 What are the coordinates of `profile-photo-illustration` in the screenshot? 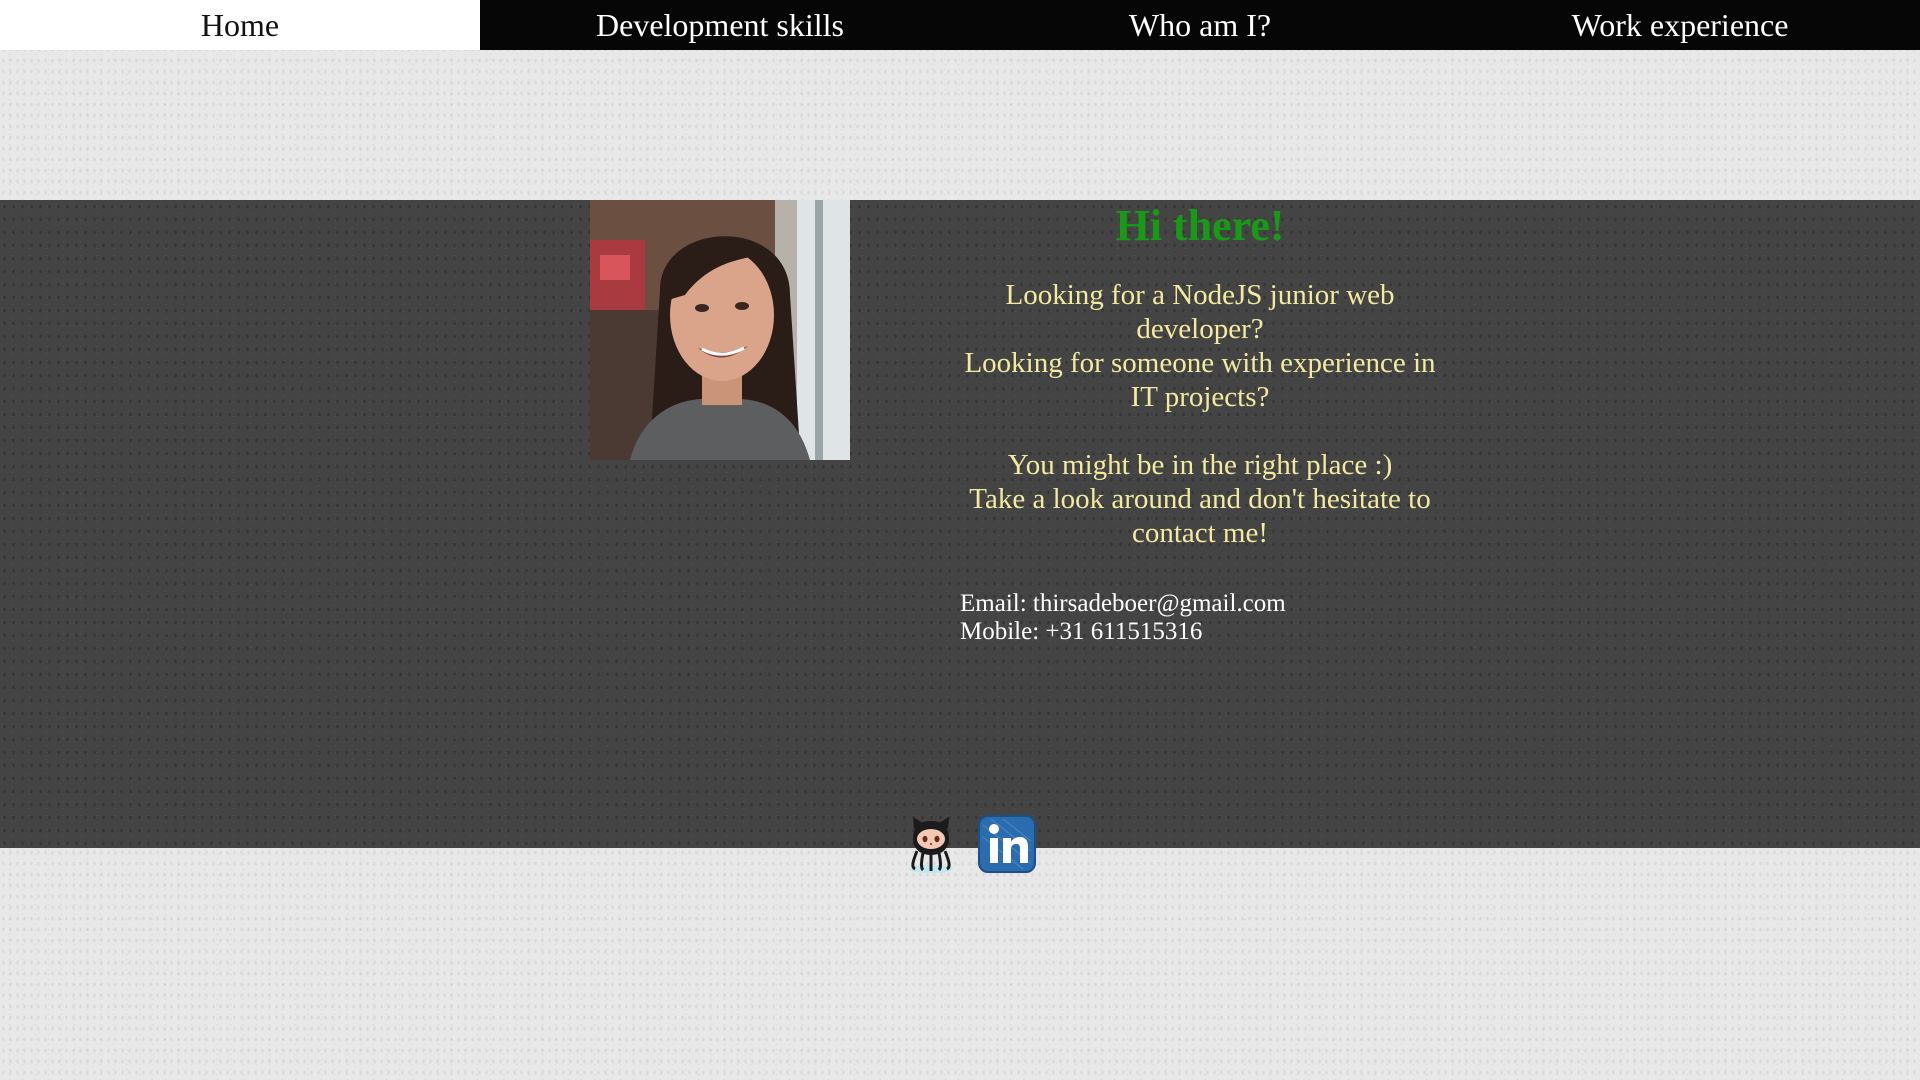 It's located at (720, 330).